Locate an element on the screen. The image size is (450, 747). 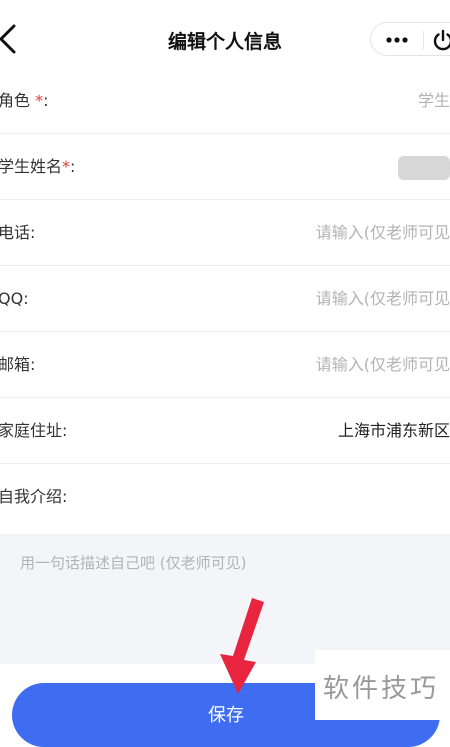
role-value: 学生 is located at coordinates (433, 100).